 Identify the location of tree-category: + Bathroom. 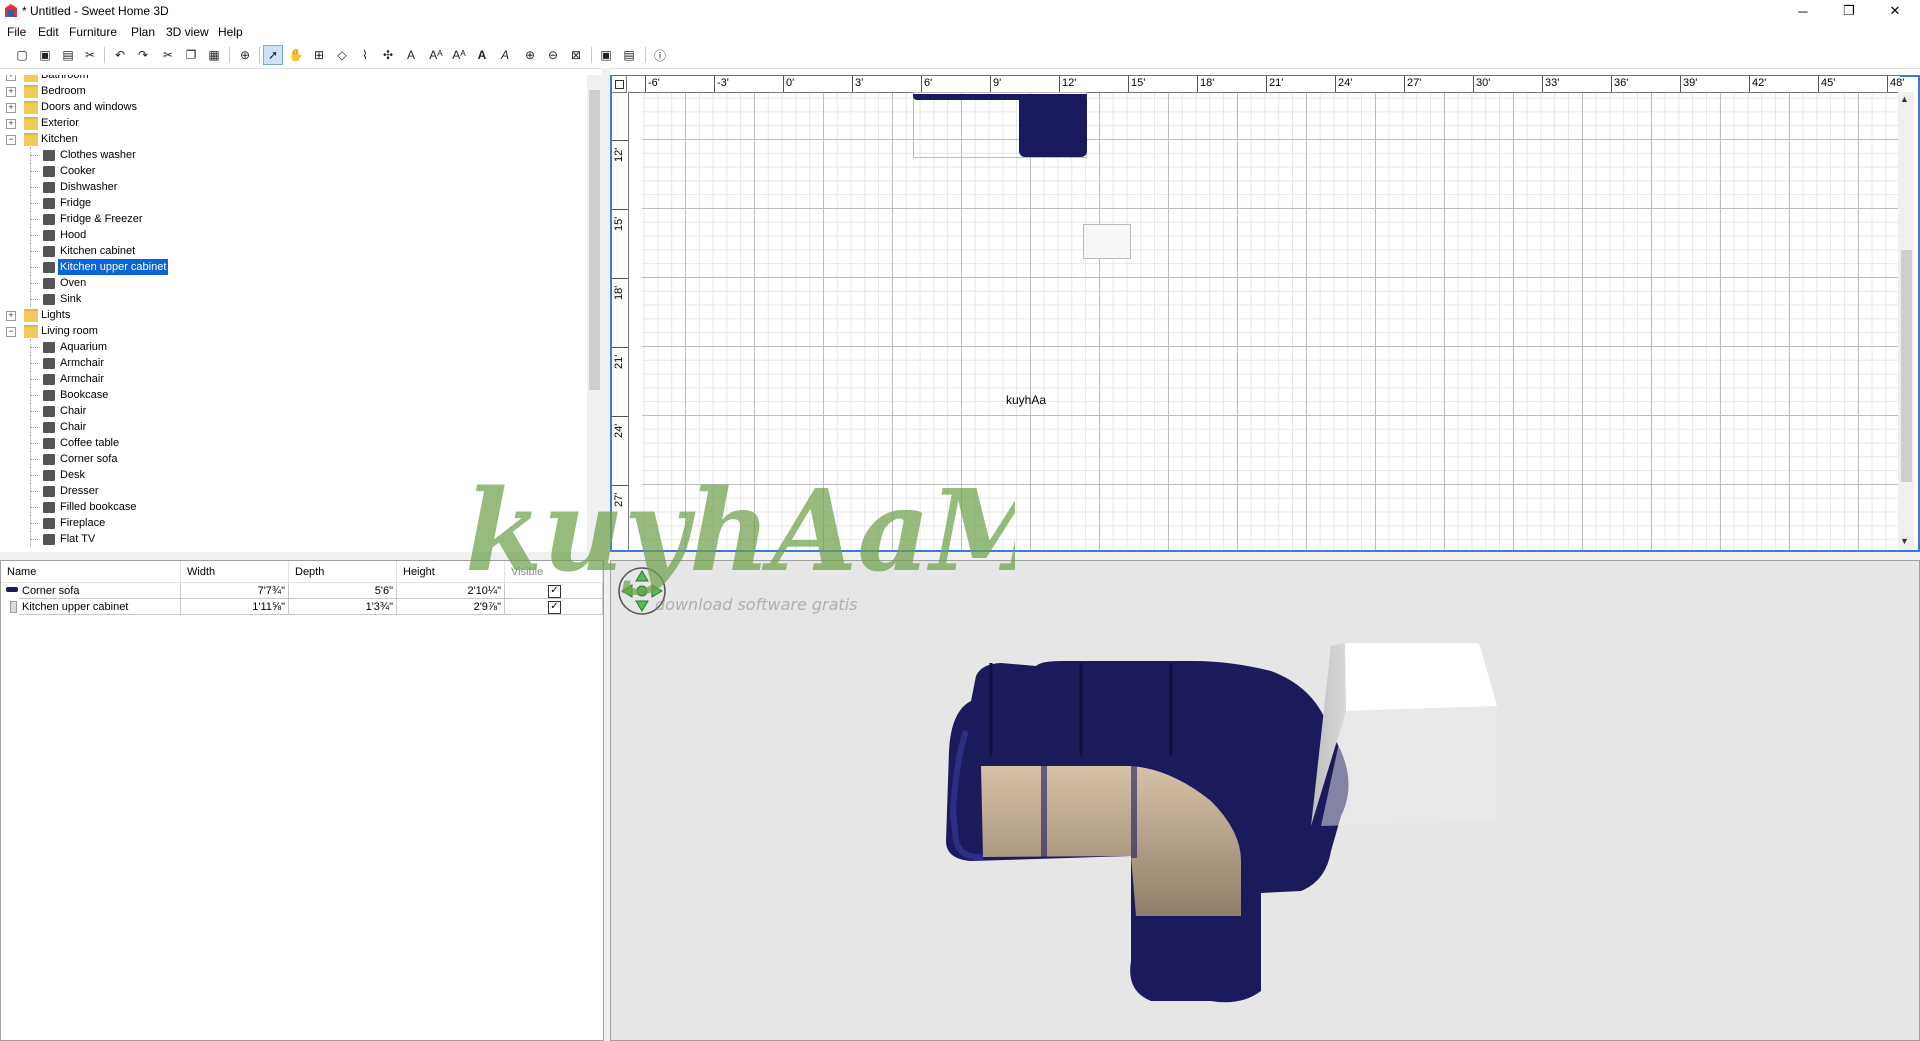
(290, 79).